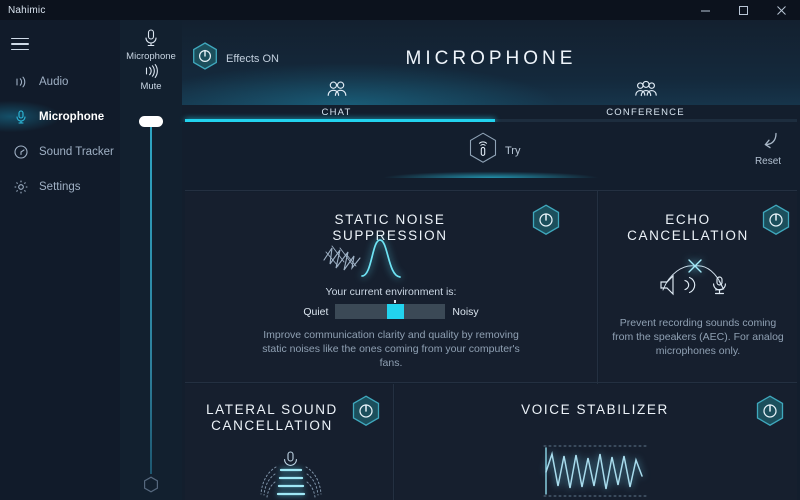 The image size is (800, 500). I want to click on try-button-label: Try, so click(513, 151).